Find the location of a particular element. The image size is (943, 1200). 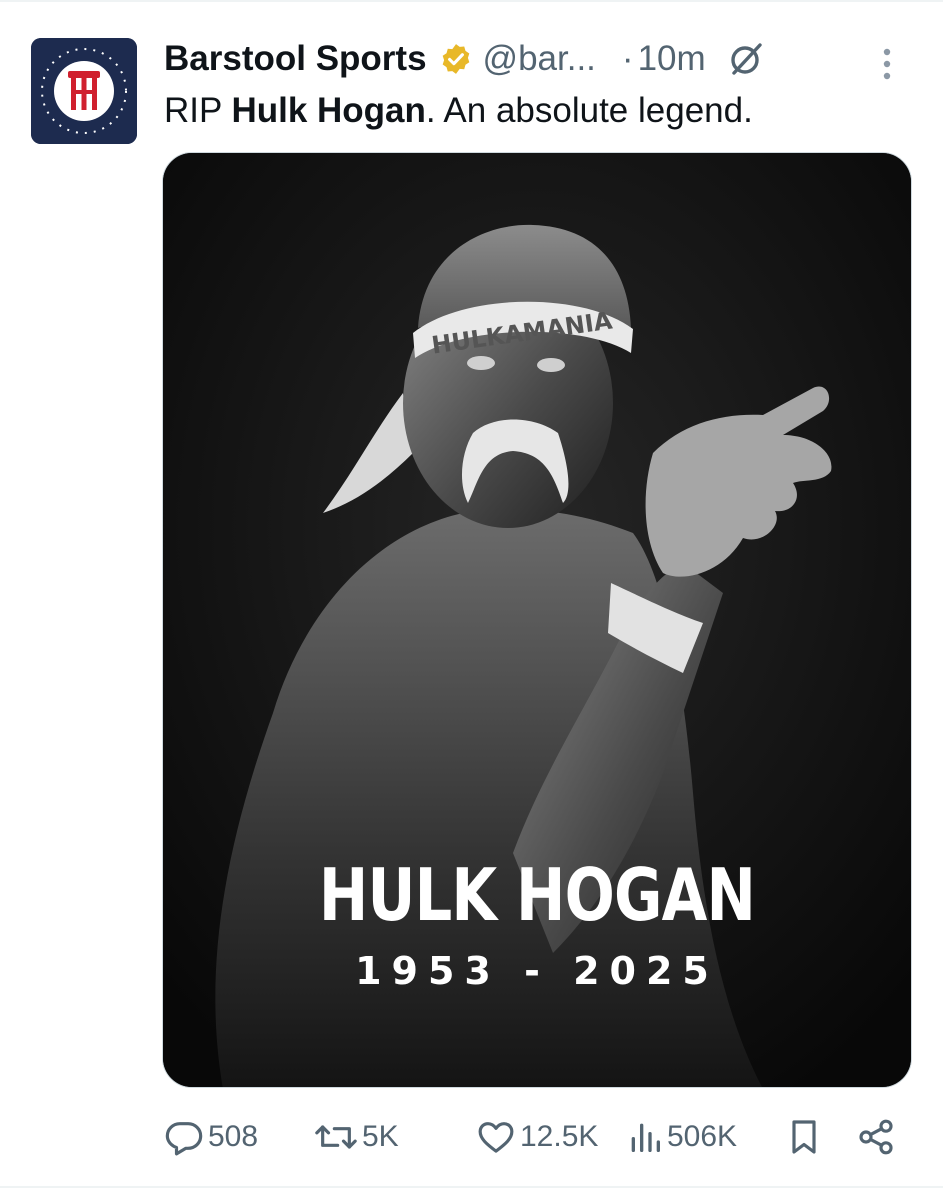

post-text-prefix: RIP is located at coordinates (198, 110).